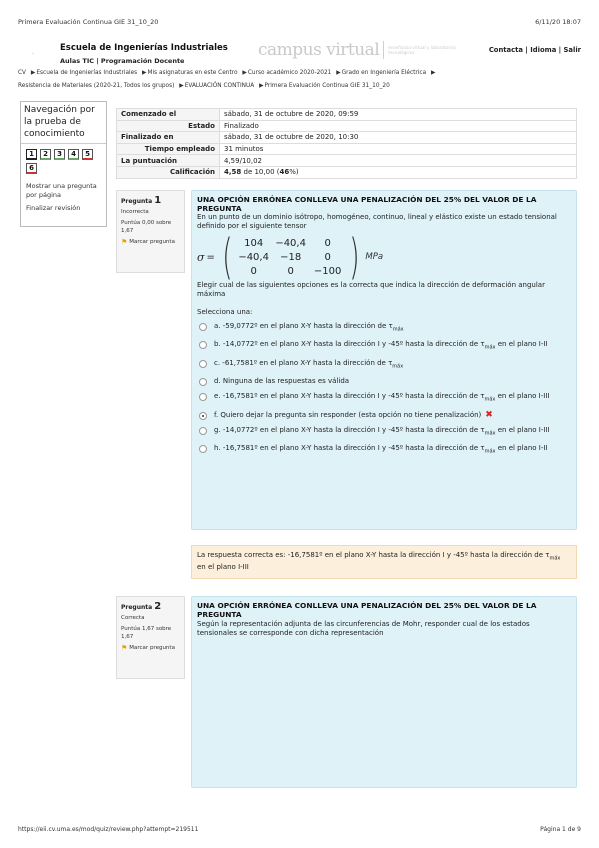  What do you see at coordinates (489, 414) in the screenshot?
I see `incorrect-cross-icon: ✖` at bounding box center [489, 414].